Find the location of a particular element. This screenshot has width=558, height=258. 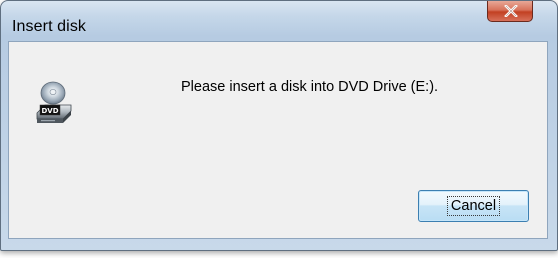

close-icon is located at coordinates (511, 11).